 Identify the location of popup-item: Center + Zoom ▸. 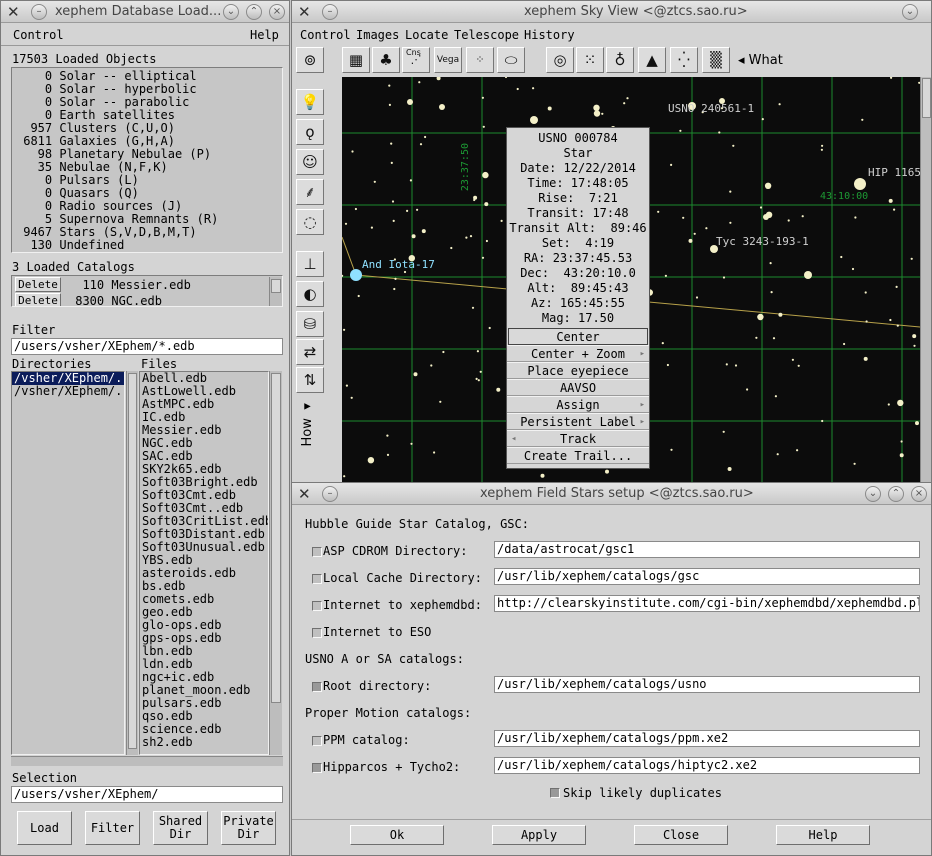
(578, 353).